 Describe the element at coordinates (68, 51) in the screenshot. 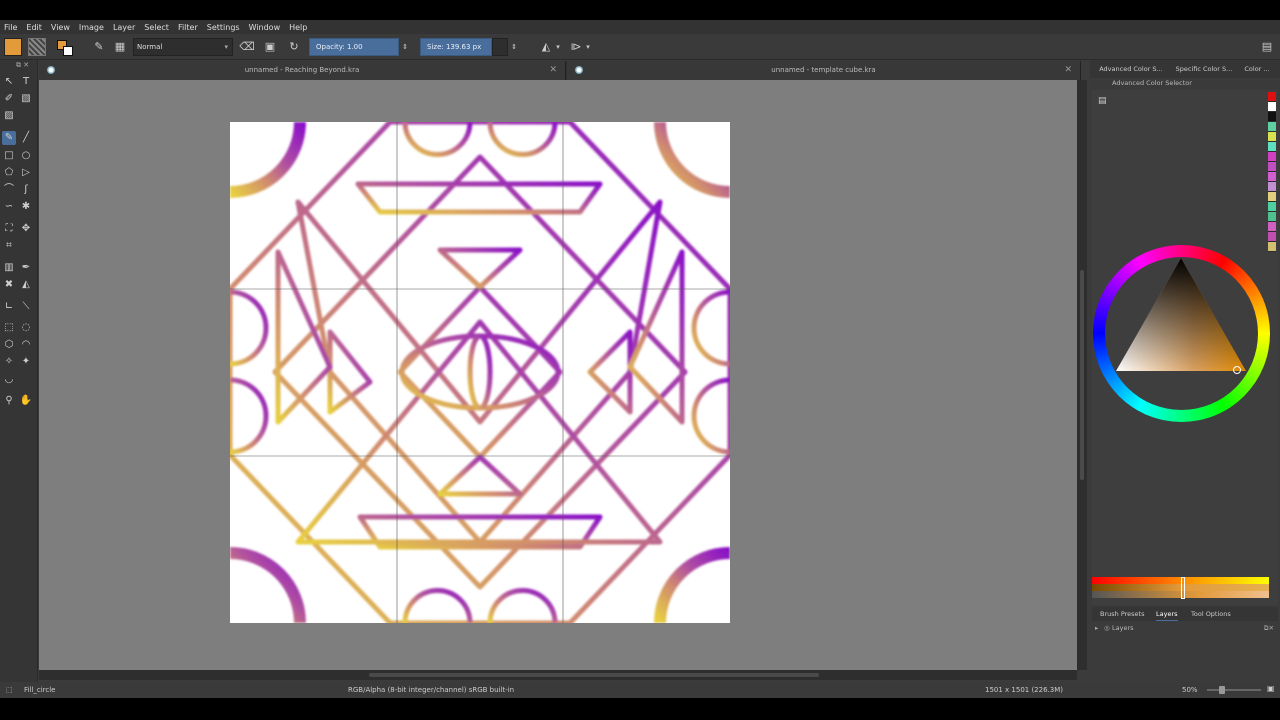

I see `background-color-swatch` at that location.